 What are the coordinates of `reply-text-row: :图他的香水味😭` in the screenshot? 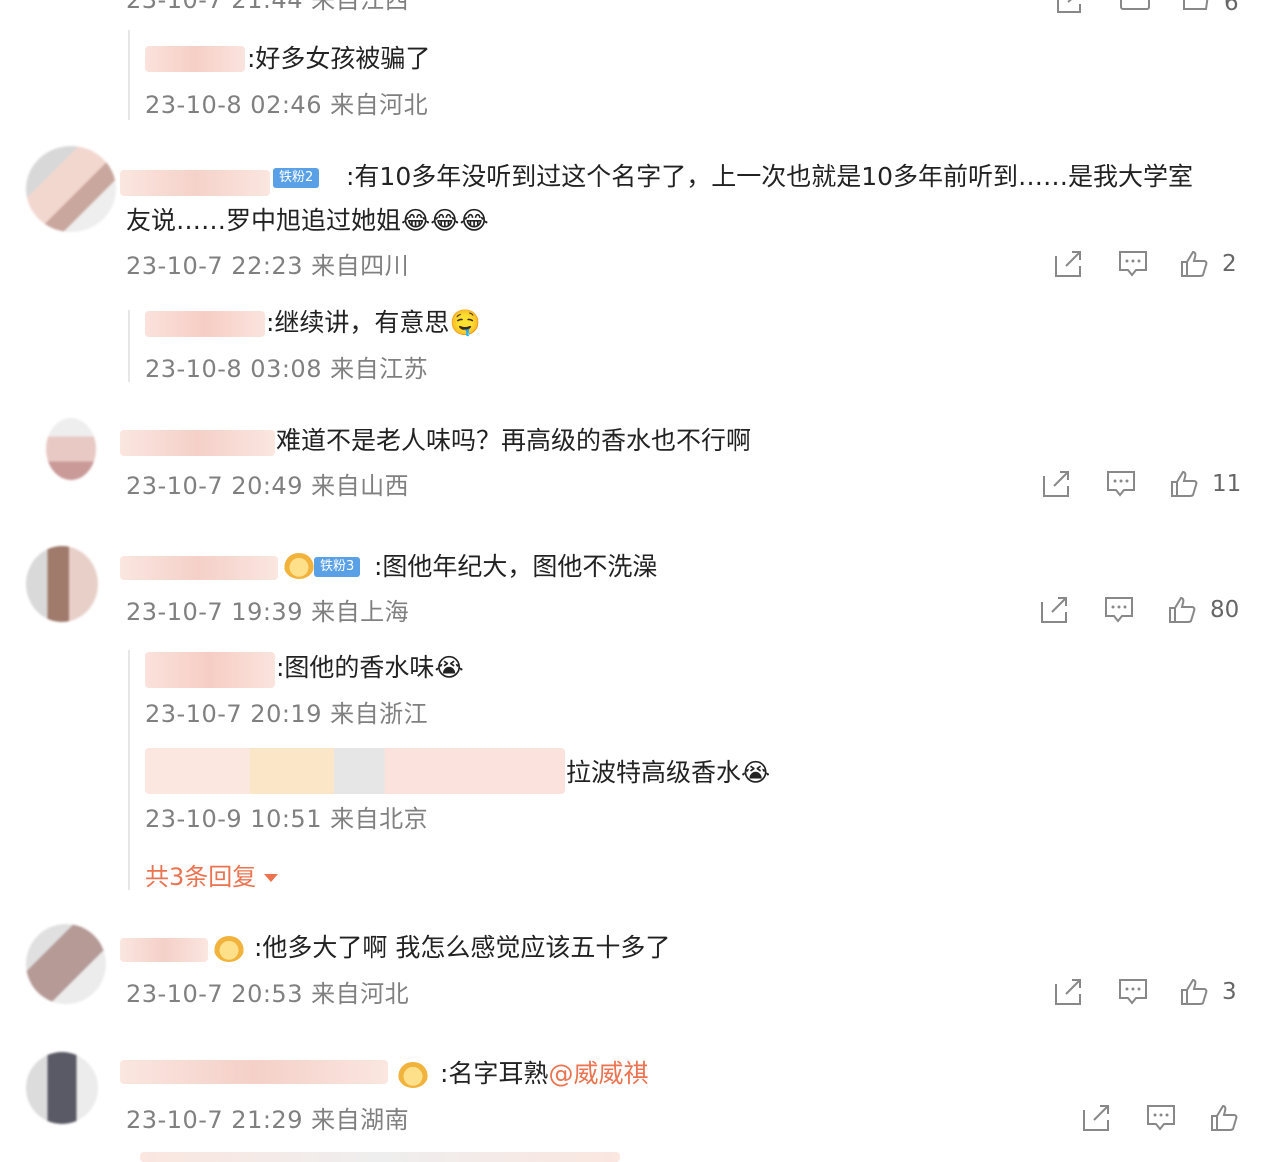 It's located at (370, 668).